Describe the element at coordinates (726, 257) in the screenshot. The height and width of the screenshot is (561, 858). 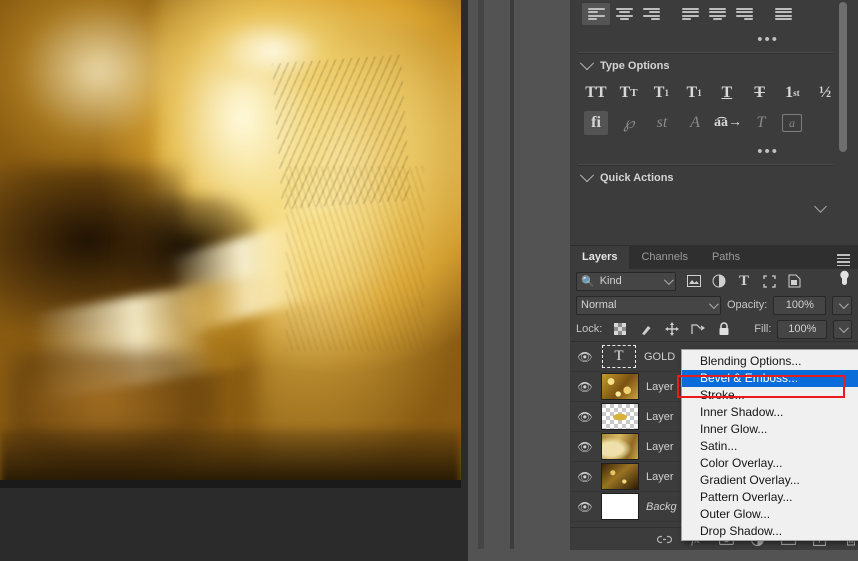
I see `tab-paths: Paths` at that location.